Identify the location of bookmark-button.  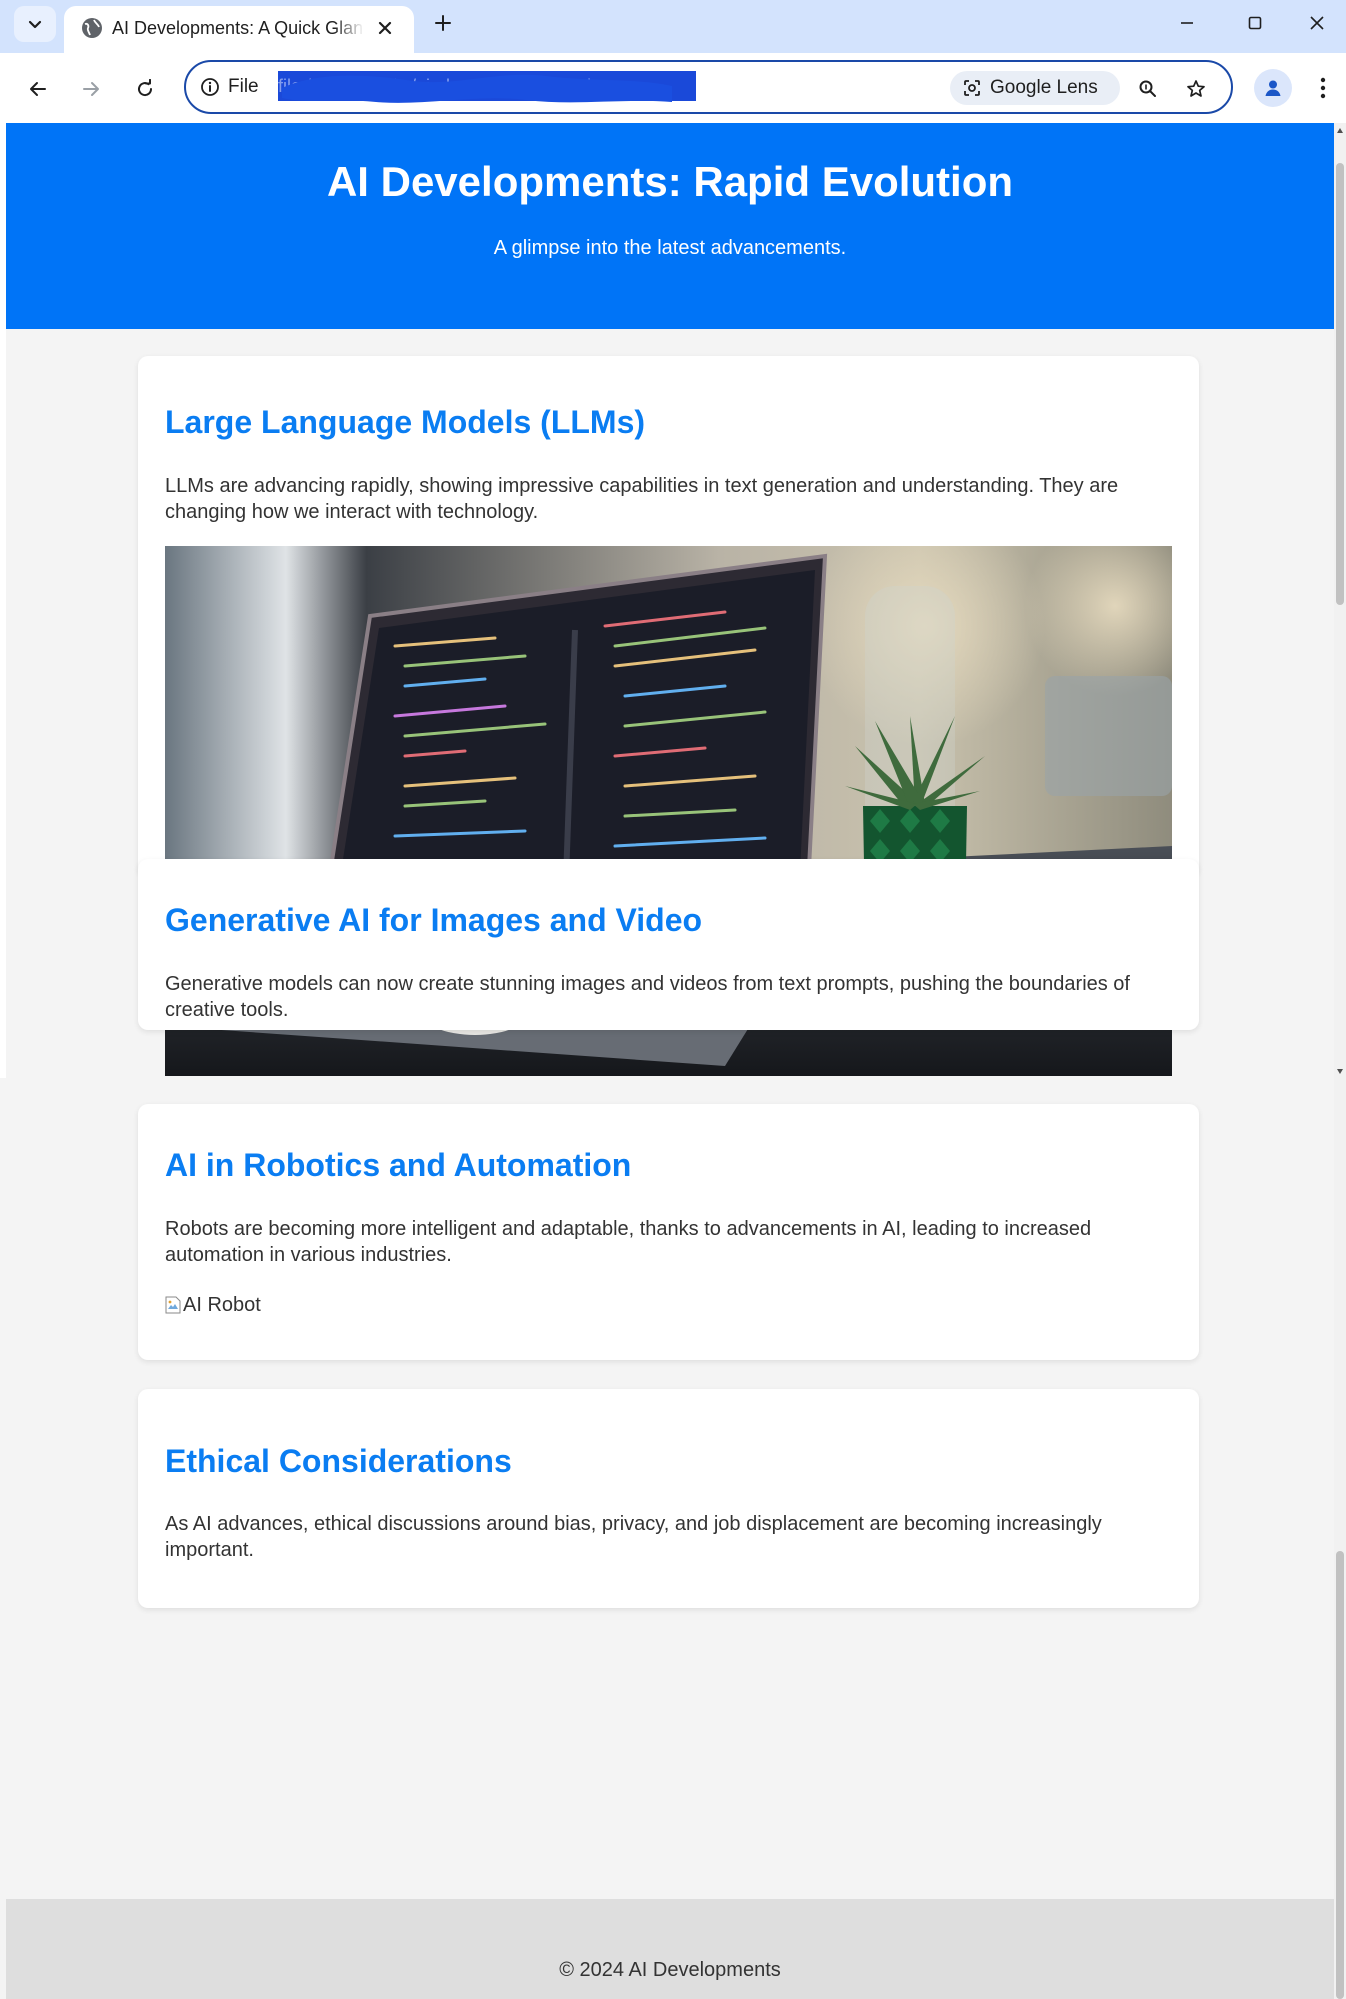
(1196, 89).